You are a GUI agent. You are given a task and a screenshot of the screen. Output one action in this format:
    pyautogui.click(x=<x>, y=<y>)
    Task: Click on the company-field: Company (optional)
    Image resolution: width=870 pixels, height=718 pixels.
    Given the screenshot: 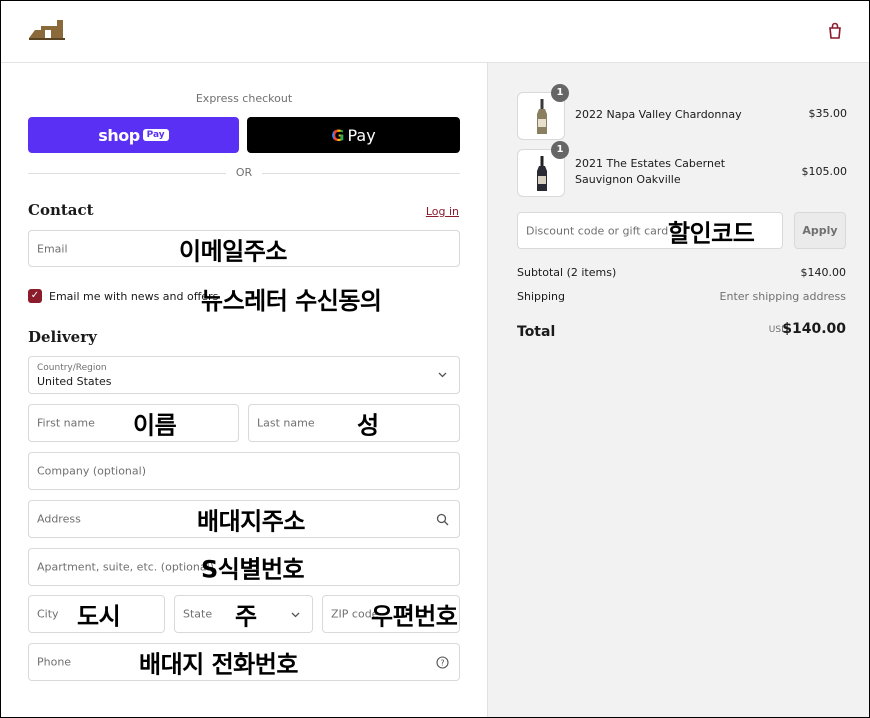 What is the action you would take?
    pyautogui.click(x=244, y=471)
    